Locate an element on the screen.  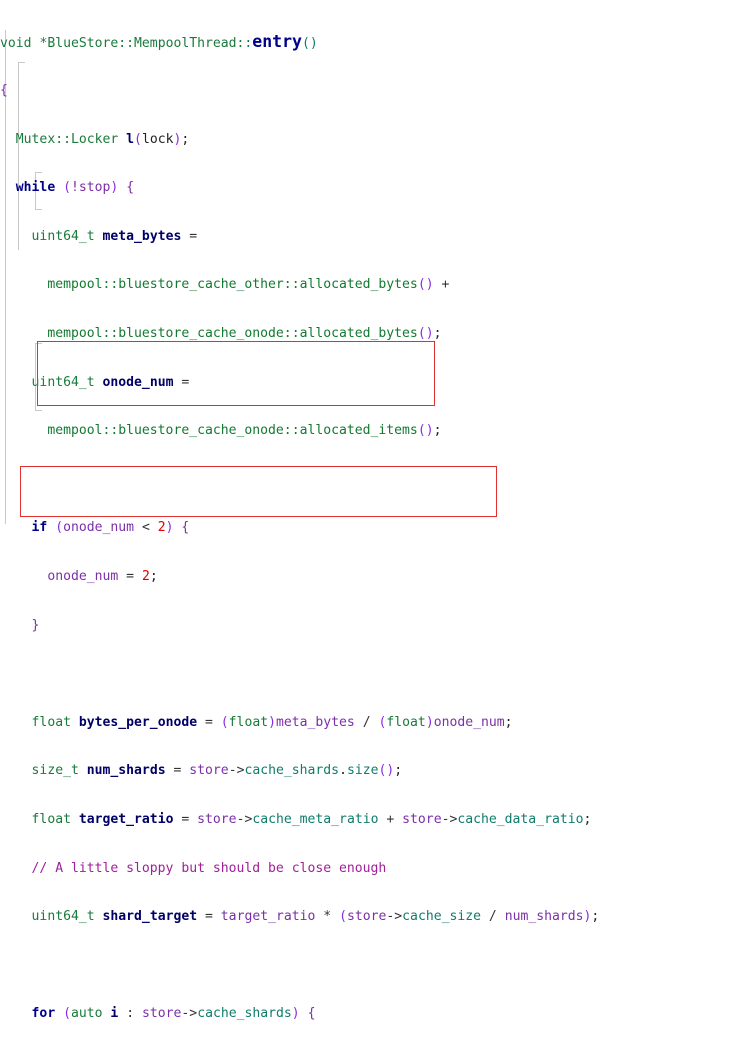
code-line-if-close: } is located at coordinates (326, 626).